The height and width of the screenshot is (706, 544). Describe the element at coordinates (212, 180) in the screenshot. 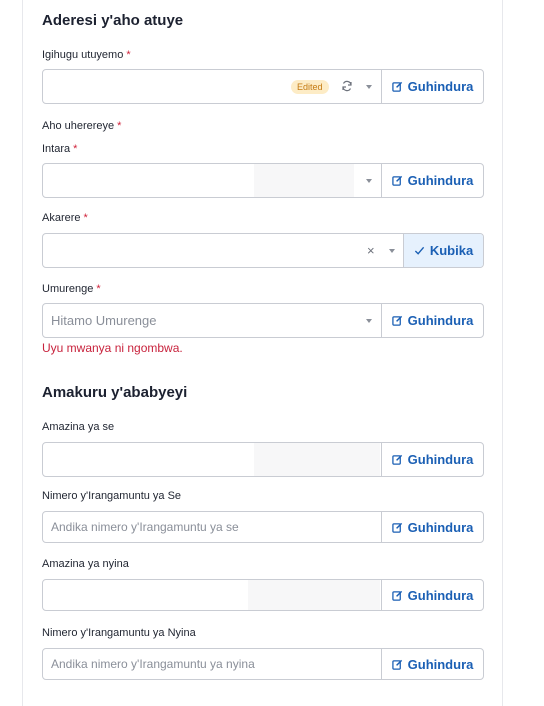

I see `province-select` at that location.